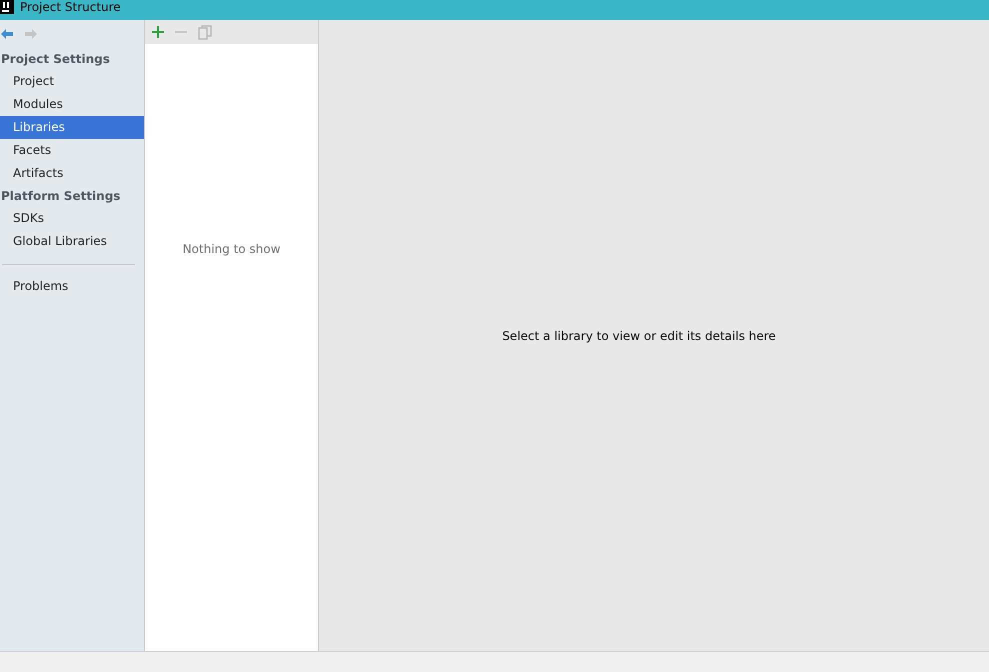  What do you see at coordinates (72, 218) in the screenshot?
I see `sidebar-item: SDKs` at bounding box center [72, 218].